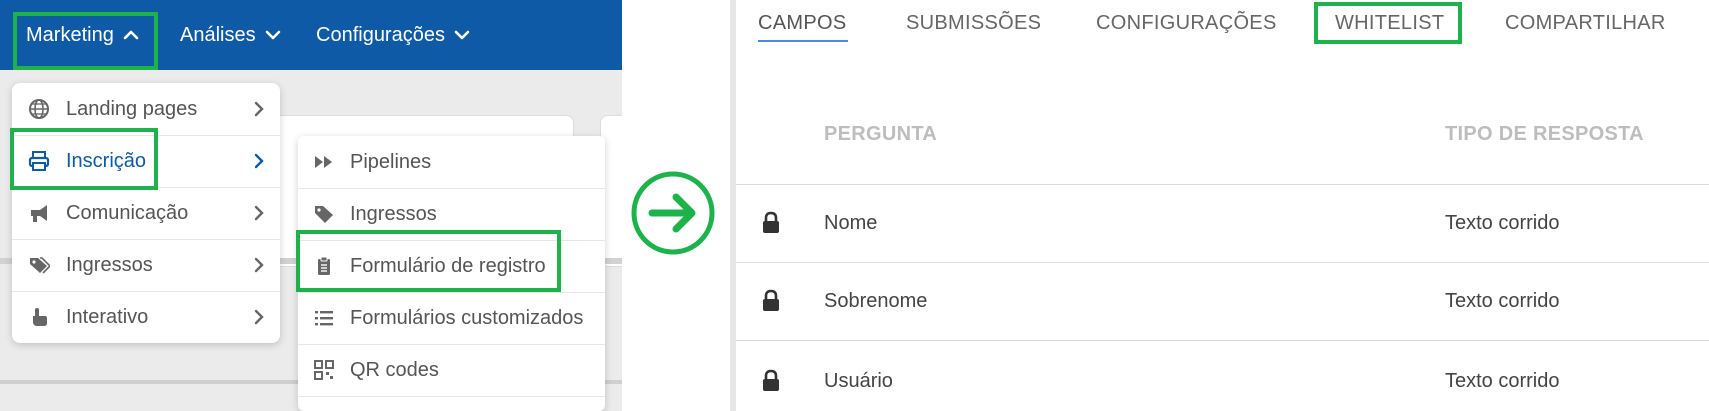 Image resolution: width=1709 pixels, height=411 pixels. What do you see at coordinates (1186, 23) in the screenshot?
I see `tab-configuracoes: CONFIGURAÇÕES` at bounding box center [1186, 23].